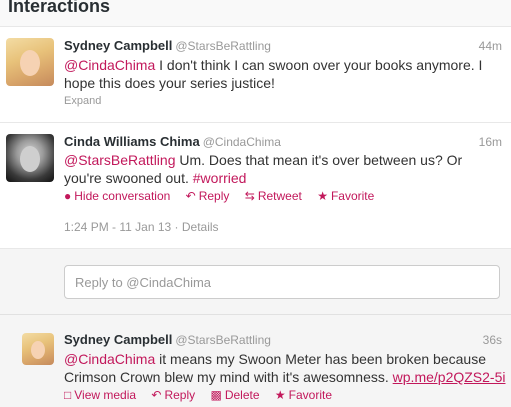 This screenshot has height=407, width=511. I want to click on speech-bubble-icon: ●, so click(68, 196).